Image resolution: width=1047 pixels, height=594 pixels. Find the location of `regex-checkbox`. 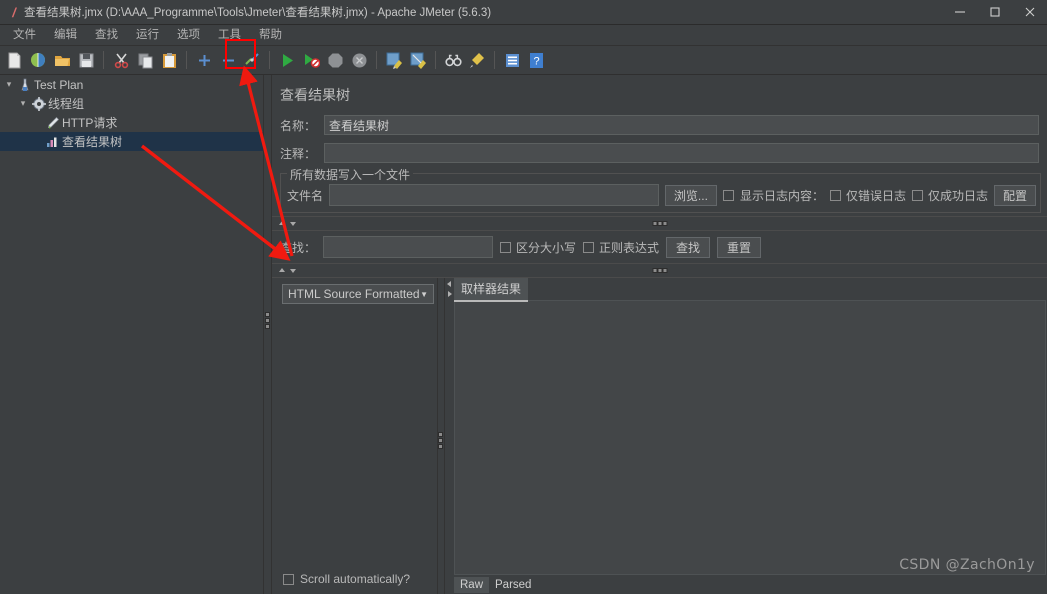

regex-checkbox is located at coordinates (589, 247).